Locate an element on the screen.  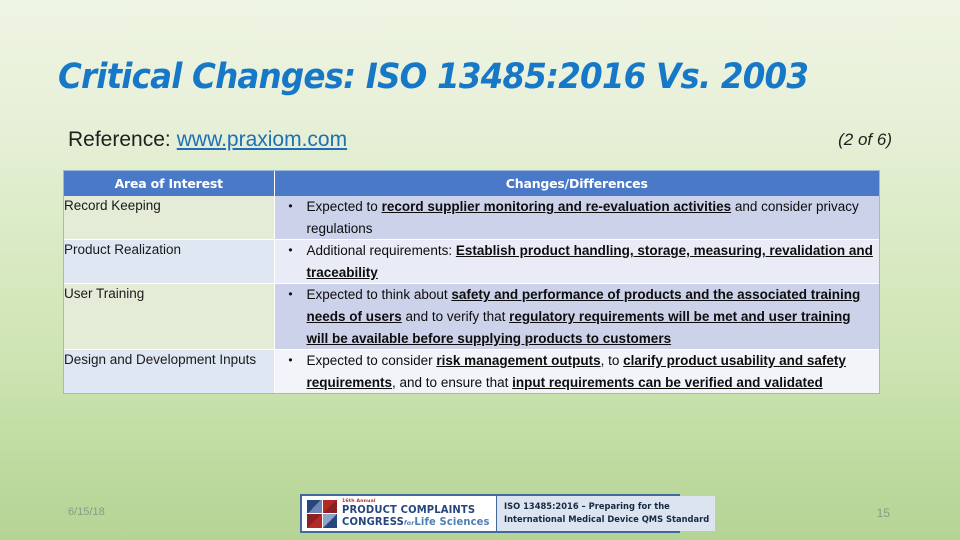
plain-phrase: , to is located at coordinates (612, 361).